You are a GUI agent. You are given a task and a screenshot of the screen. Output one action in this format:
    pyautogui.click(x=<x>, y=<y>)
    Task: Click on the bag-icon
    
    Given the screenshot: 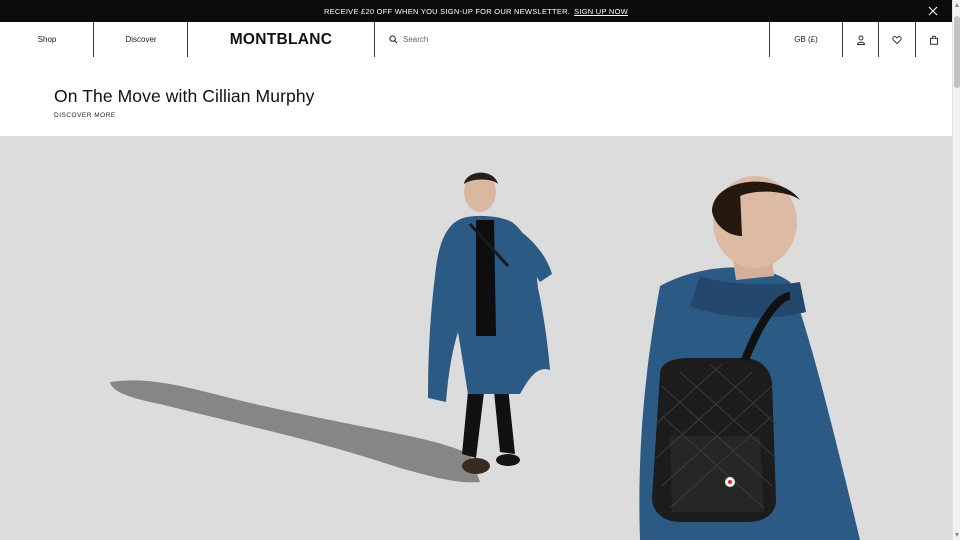 What is the action you would take?
    pyautogui.click(x=934, y=40)
    